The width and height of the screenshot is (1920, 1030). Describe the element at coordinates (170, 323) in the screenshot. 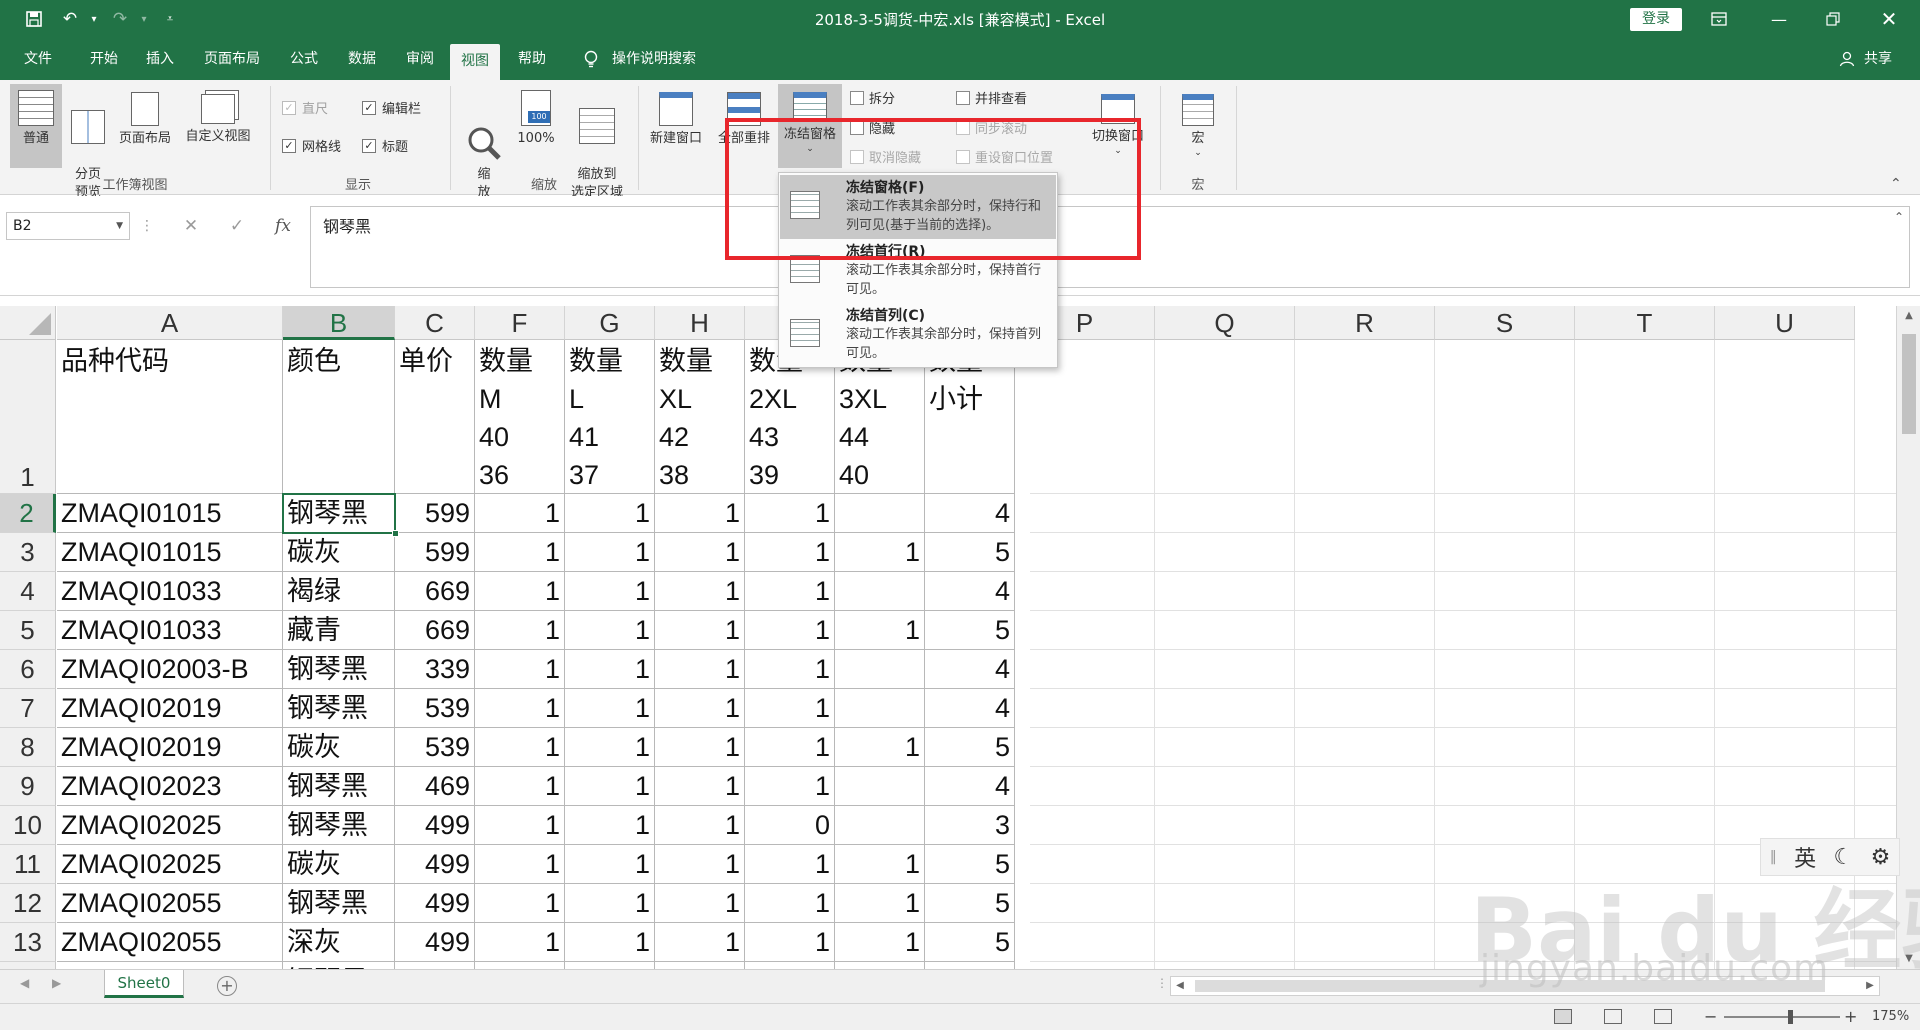

I see `column-header-a: A` at that location.